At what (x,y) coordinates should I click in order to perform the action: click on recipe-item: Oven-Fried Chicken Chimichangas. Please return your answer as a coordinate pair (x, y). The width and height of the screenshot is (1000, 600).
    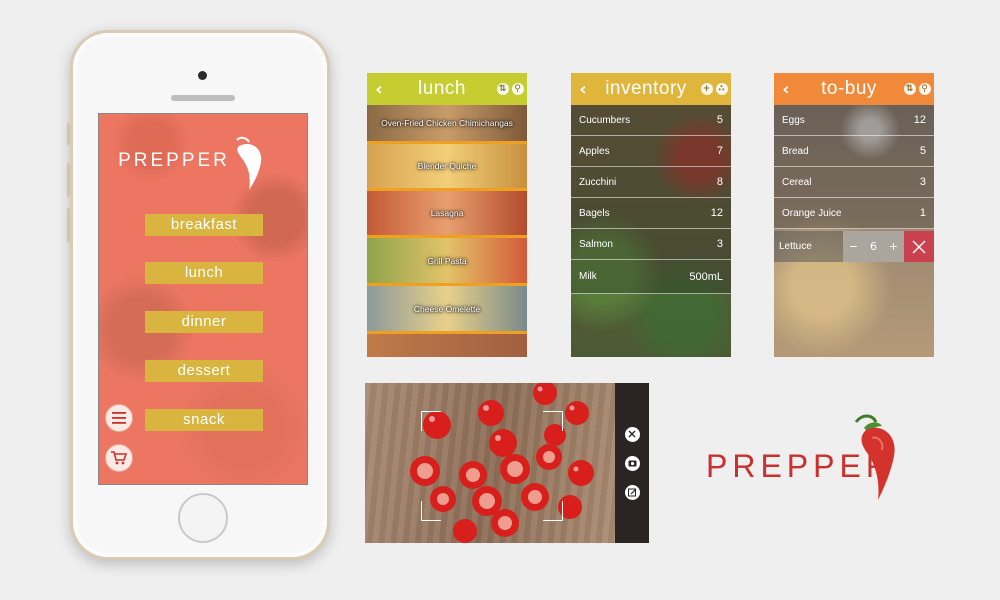
    Looking at the image, I should click on (447, 123).